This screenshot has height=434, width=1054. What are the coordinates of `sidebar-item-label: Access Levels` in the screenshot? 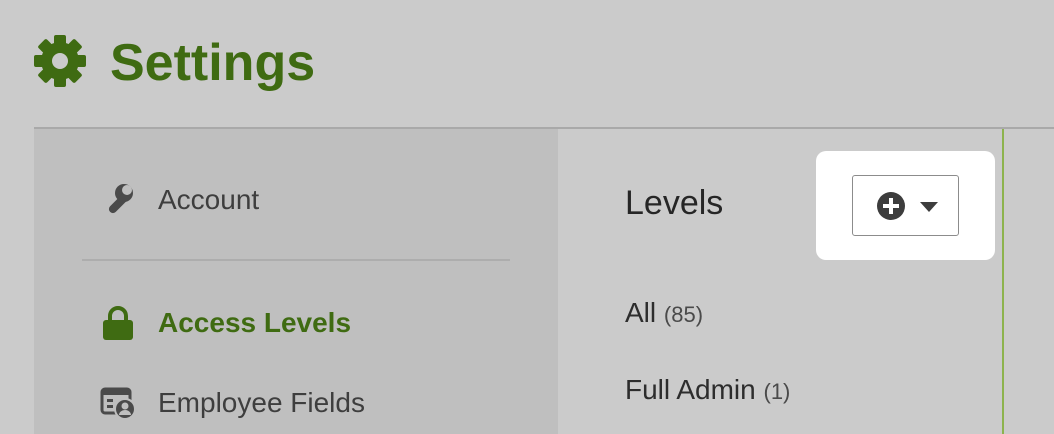 It's located at (255, 322).